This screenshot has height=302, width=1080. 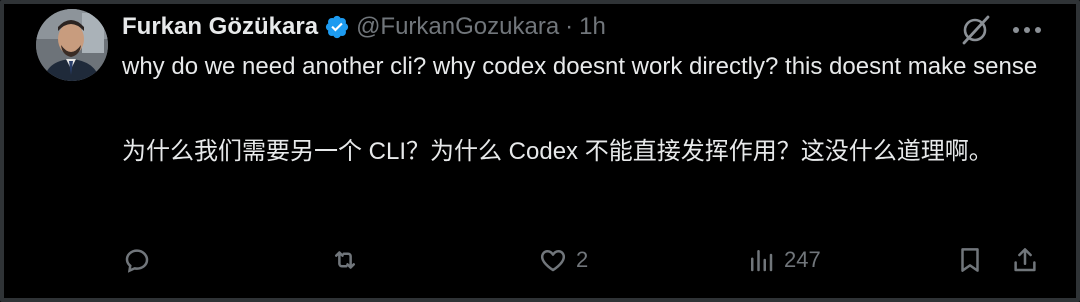 I want to click on action-bar: 2 247, so click(x=540, y=260).